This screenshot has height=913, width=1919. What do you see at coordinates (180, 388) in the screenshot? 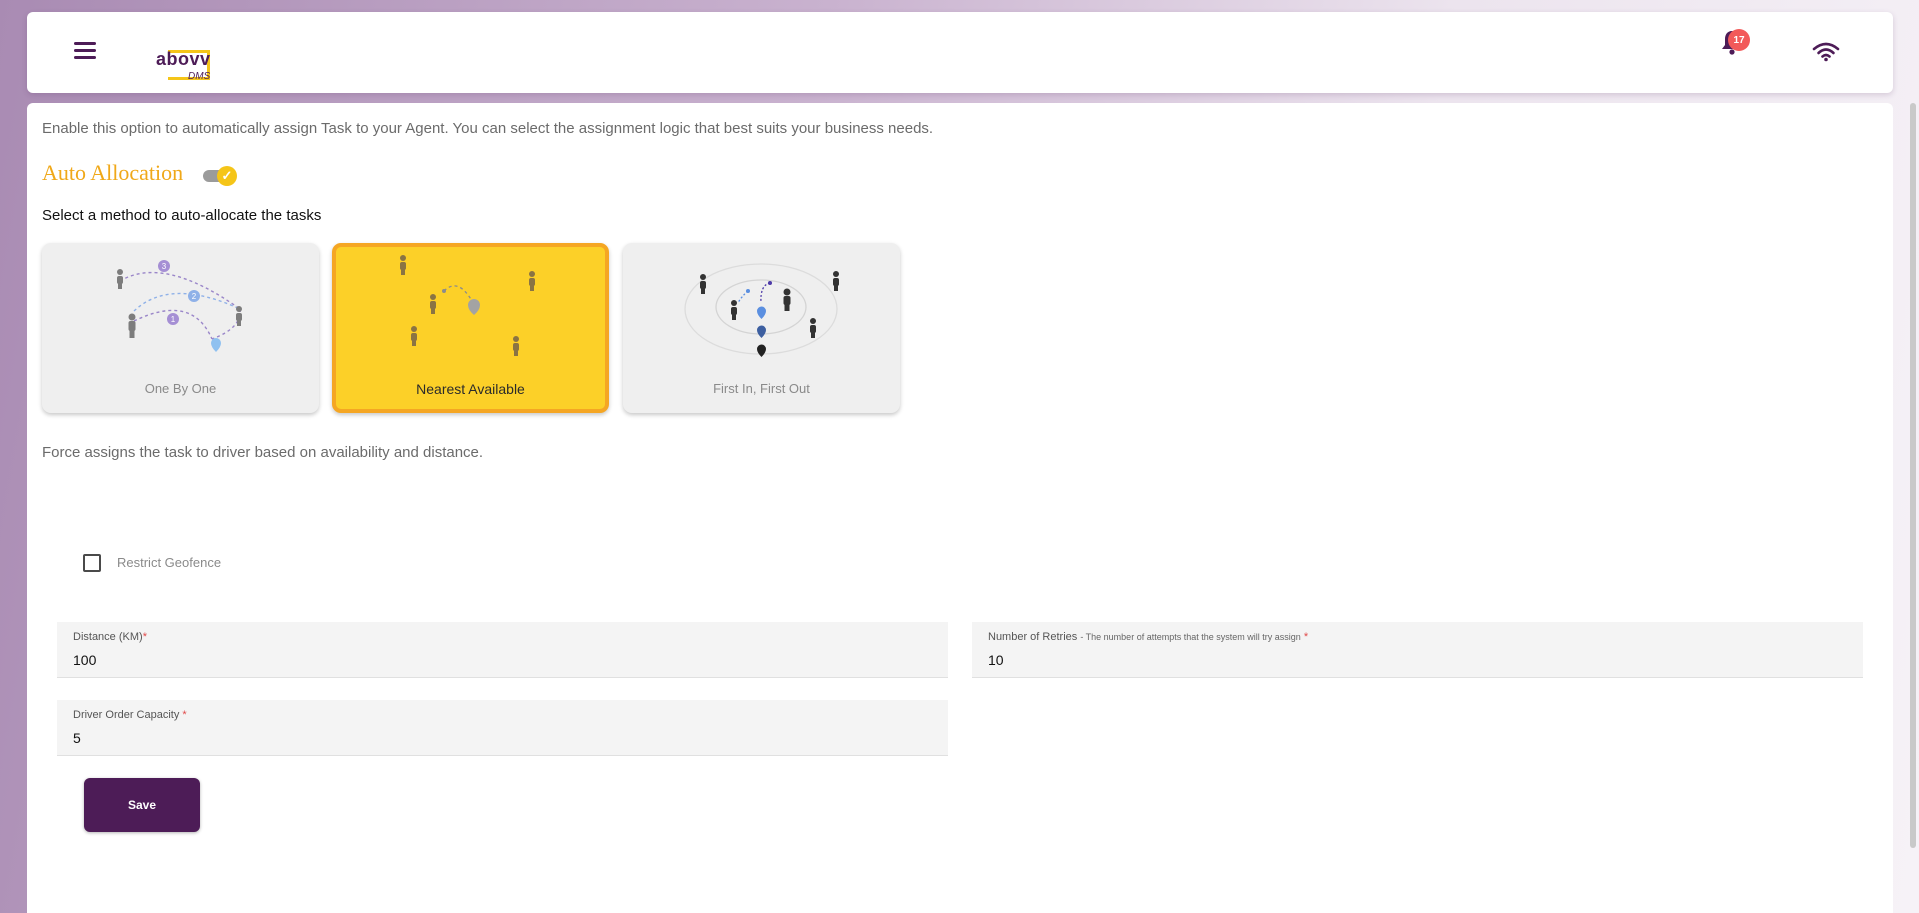
I see `method-label: One By One` at bounding box center [180, 388].